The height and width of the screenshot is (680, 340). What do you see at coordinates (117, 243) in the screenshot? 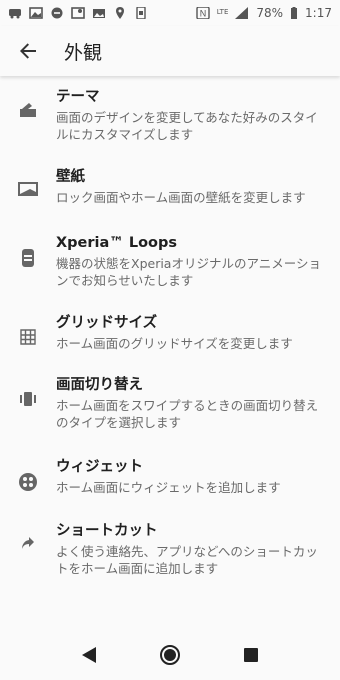
I see `item-title: Xperia™ Loops` at bounding box center [117, 243].